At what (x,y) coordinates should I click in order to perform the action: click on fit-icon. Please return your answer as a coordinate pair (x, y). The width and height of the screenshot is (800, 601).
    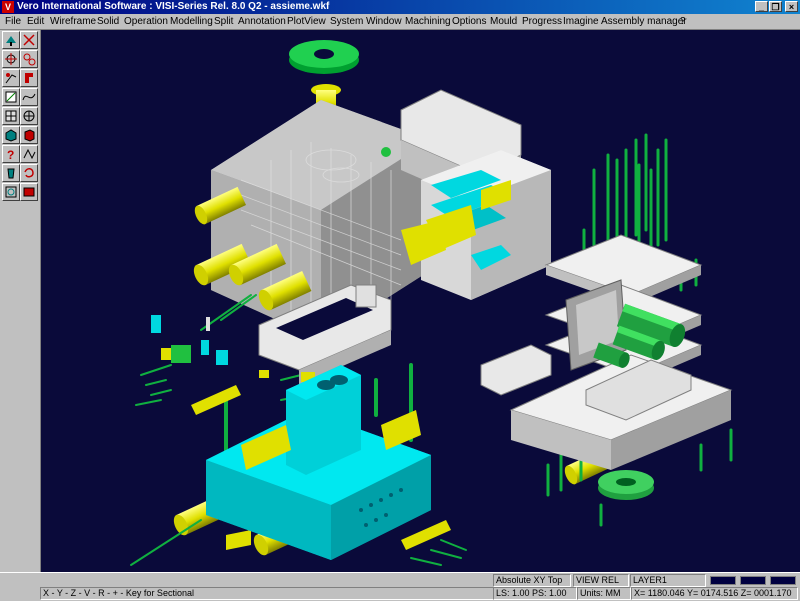
    Looking at the image, I should click on (29, 59).